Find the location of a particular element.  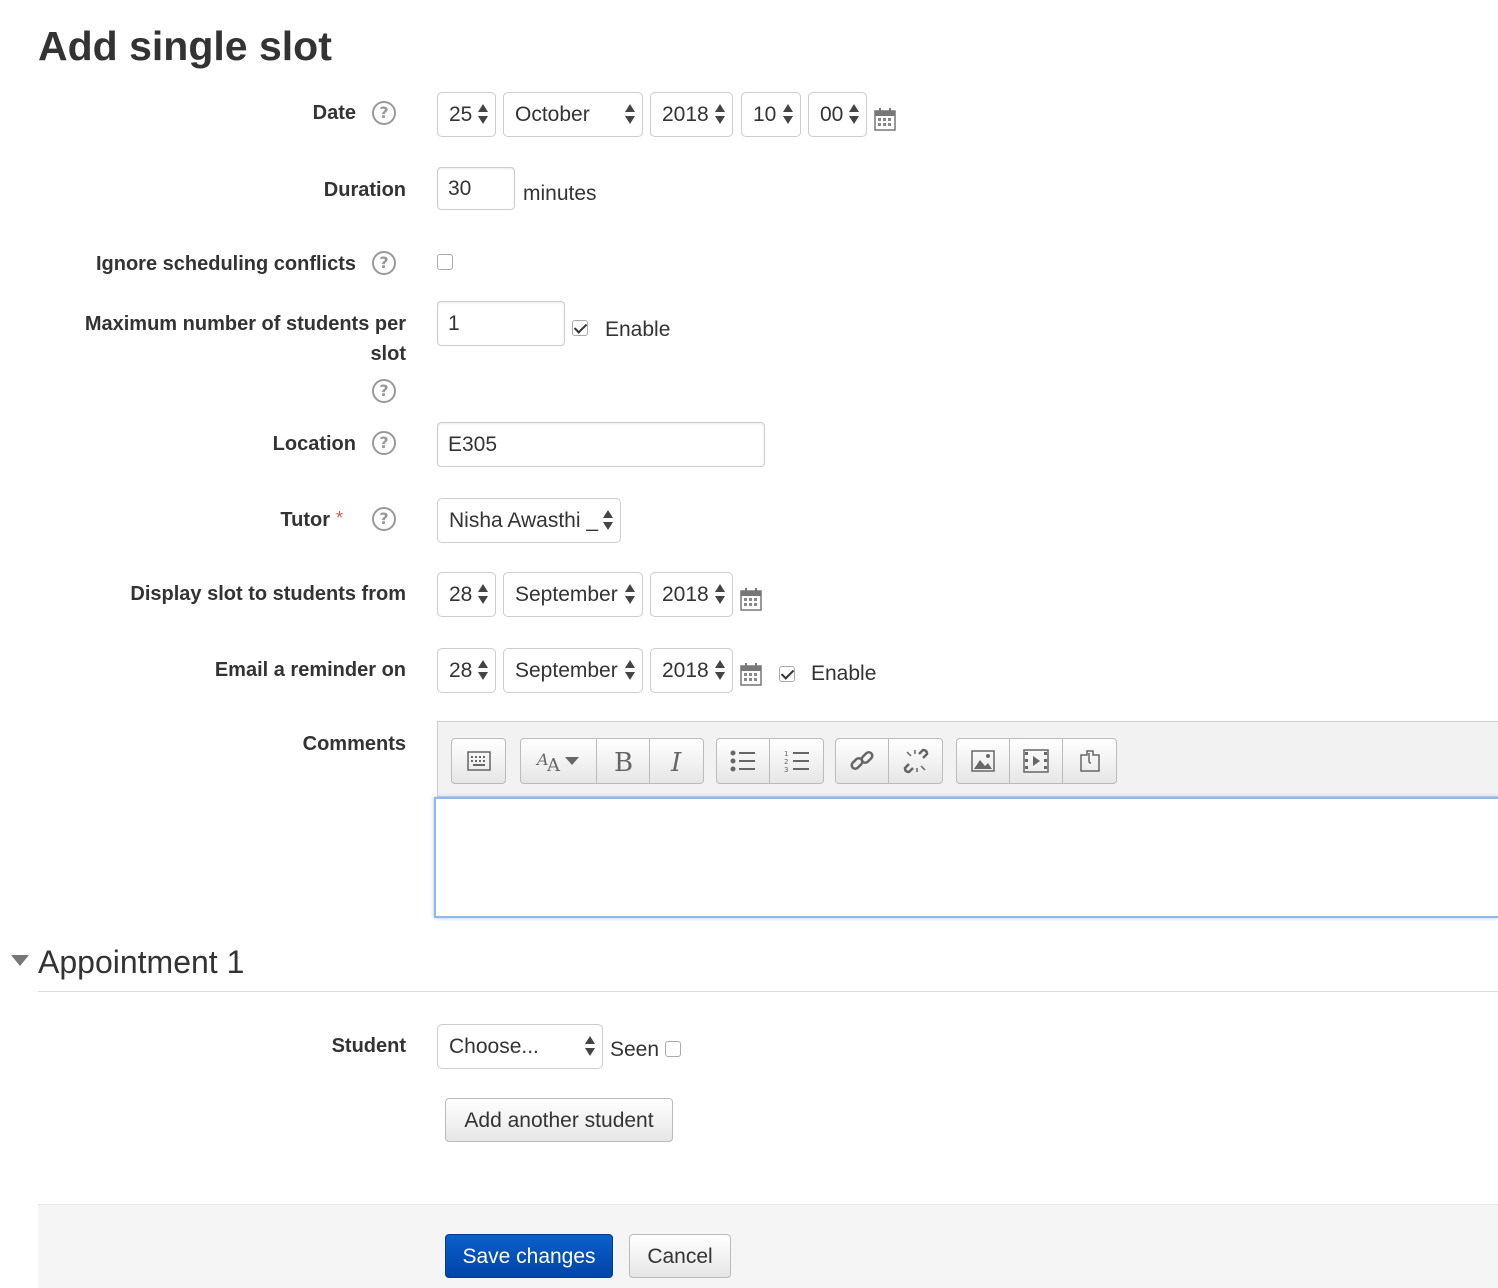

date-year-select: 2018 is located at coordinates (691, 114).